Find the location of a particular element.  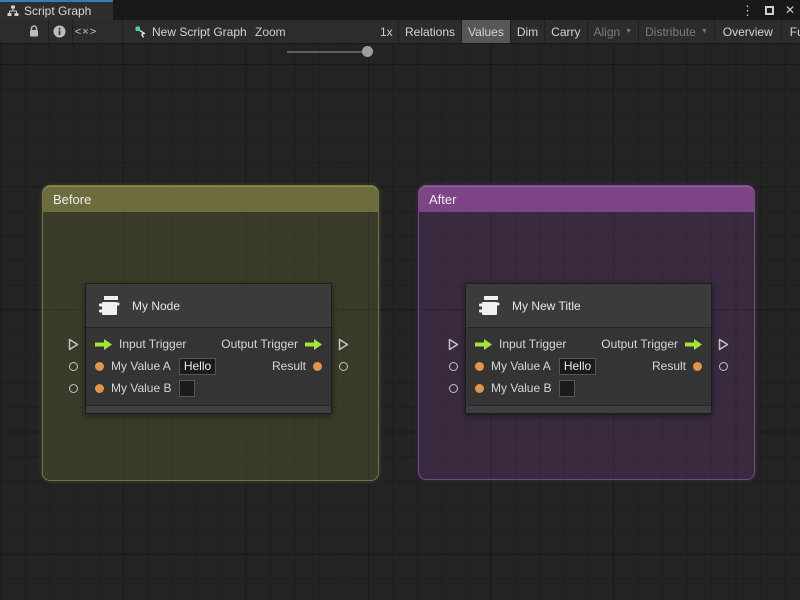

window-menu-icon: ⋮ is located at coordinates (747, 10).